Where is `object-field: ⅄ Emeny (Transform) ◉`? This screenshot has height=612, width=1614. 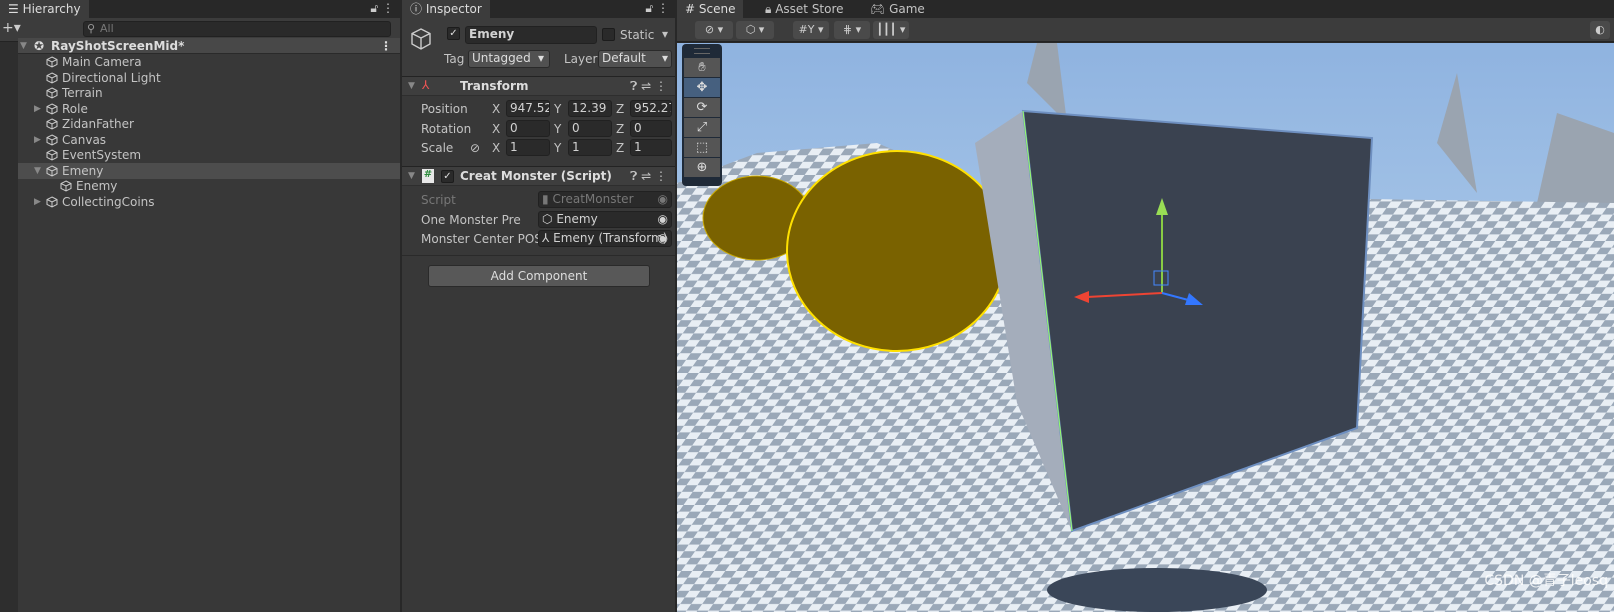
object-field: ⅄ Emeny (Transform) ◉ is located at coordinates (605, 238).